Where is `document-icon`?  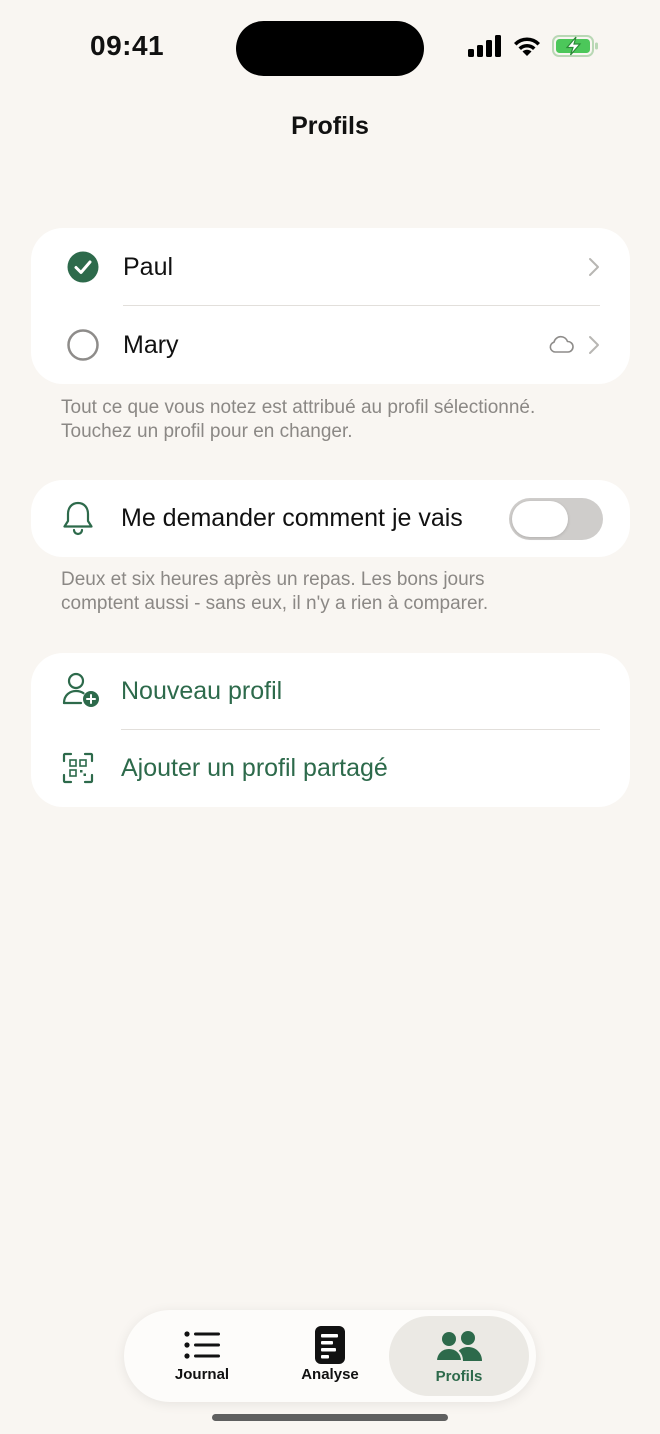
document-icon is located at coordinates (330, 1345).